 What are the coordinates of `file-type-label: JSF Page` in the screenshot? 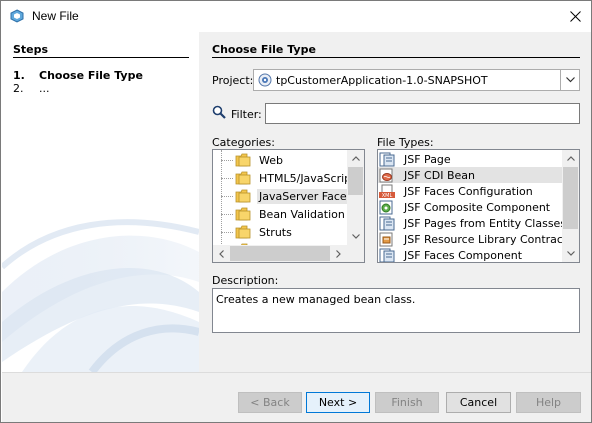 It's located at (427, 159).